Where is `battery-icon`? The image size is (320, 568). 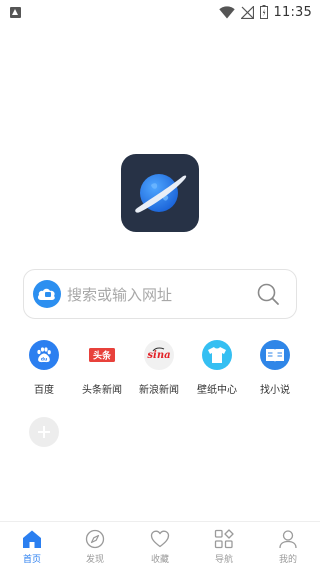
battery-icon is located at coordinates (263, 12).